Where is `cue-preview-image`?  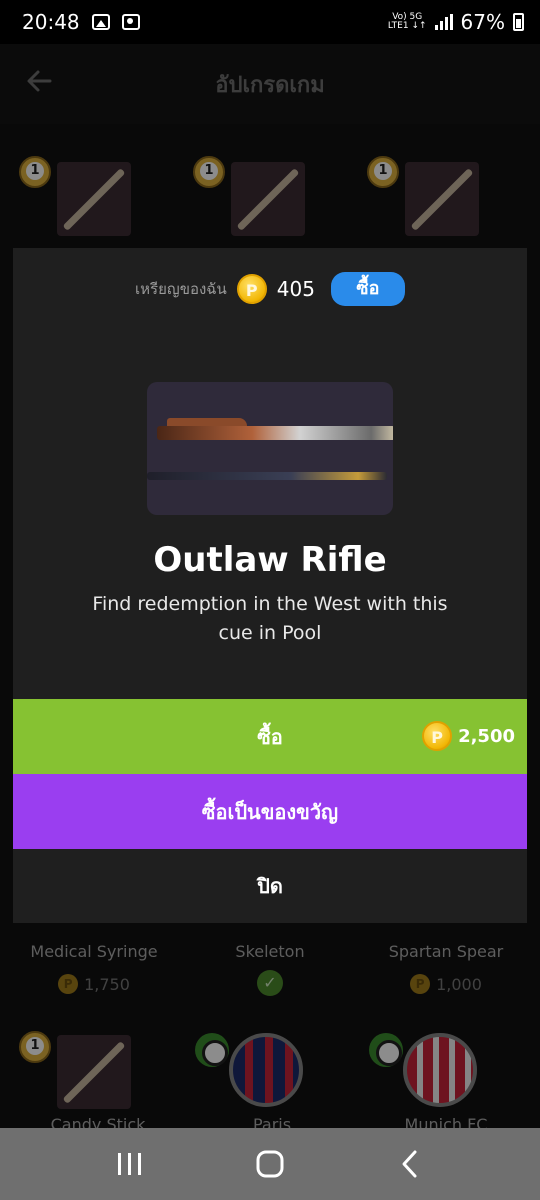 cue-preview-image is located at coordinates (270, 448).